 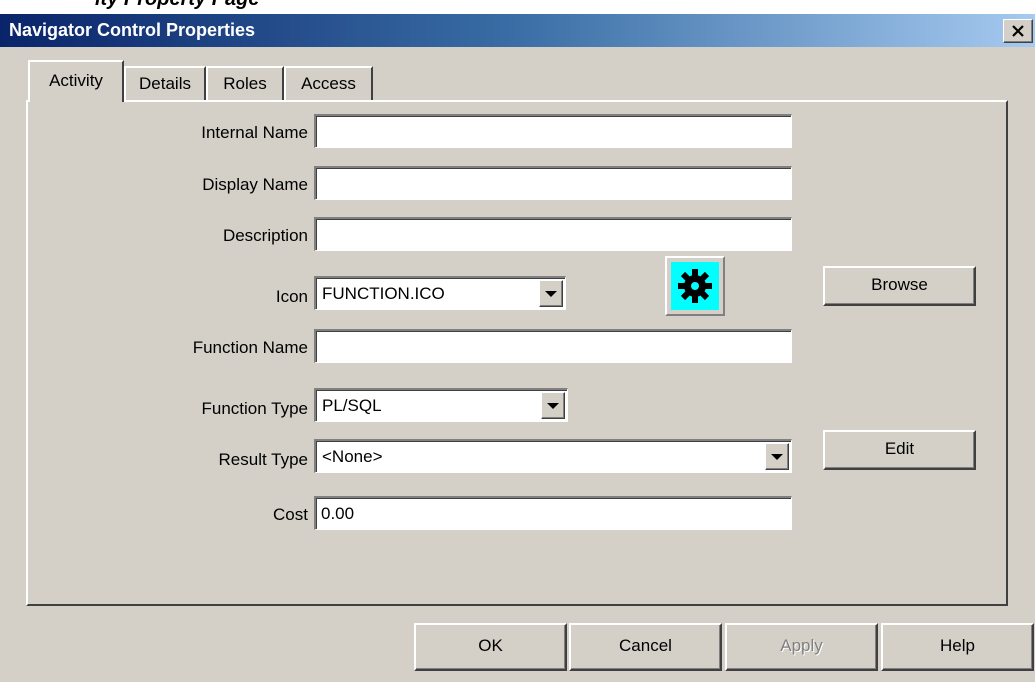 I want to click on icon-select-value: FUNCTION.ICO, so click(x=383, y=293).